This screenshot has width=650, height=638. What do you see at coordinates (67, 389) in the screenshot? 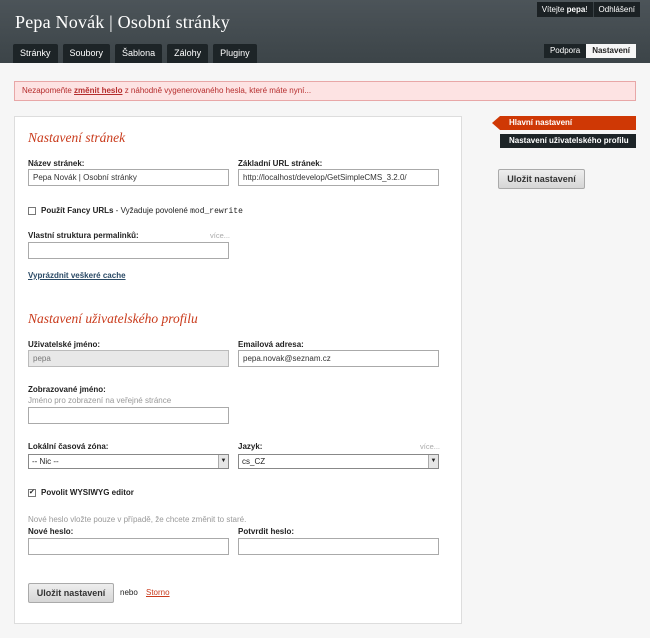
I see `display-name-label: Zobrazované jméno:` at bounding box center [67, 389].